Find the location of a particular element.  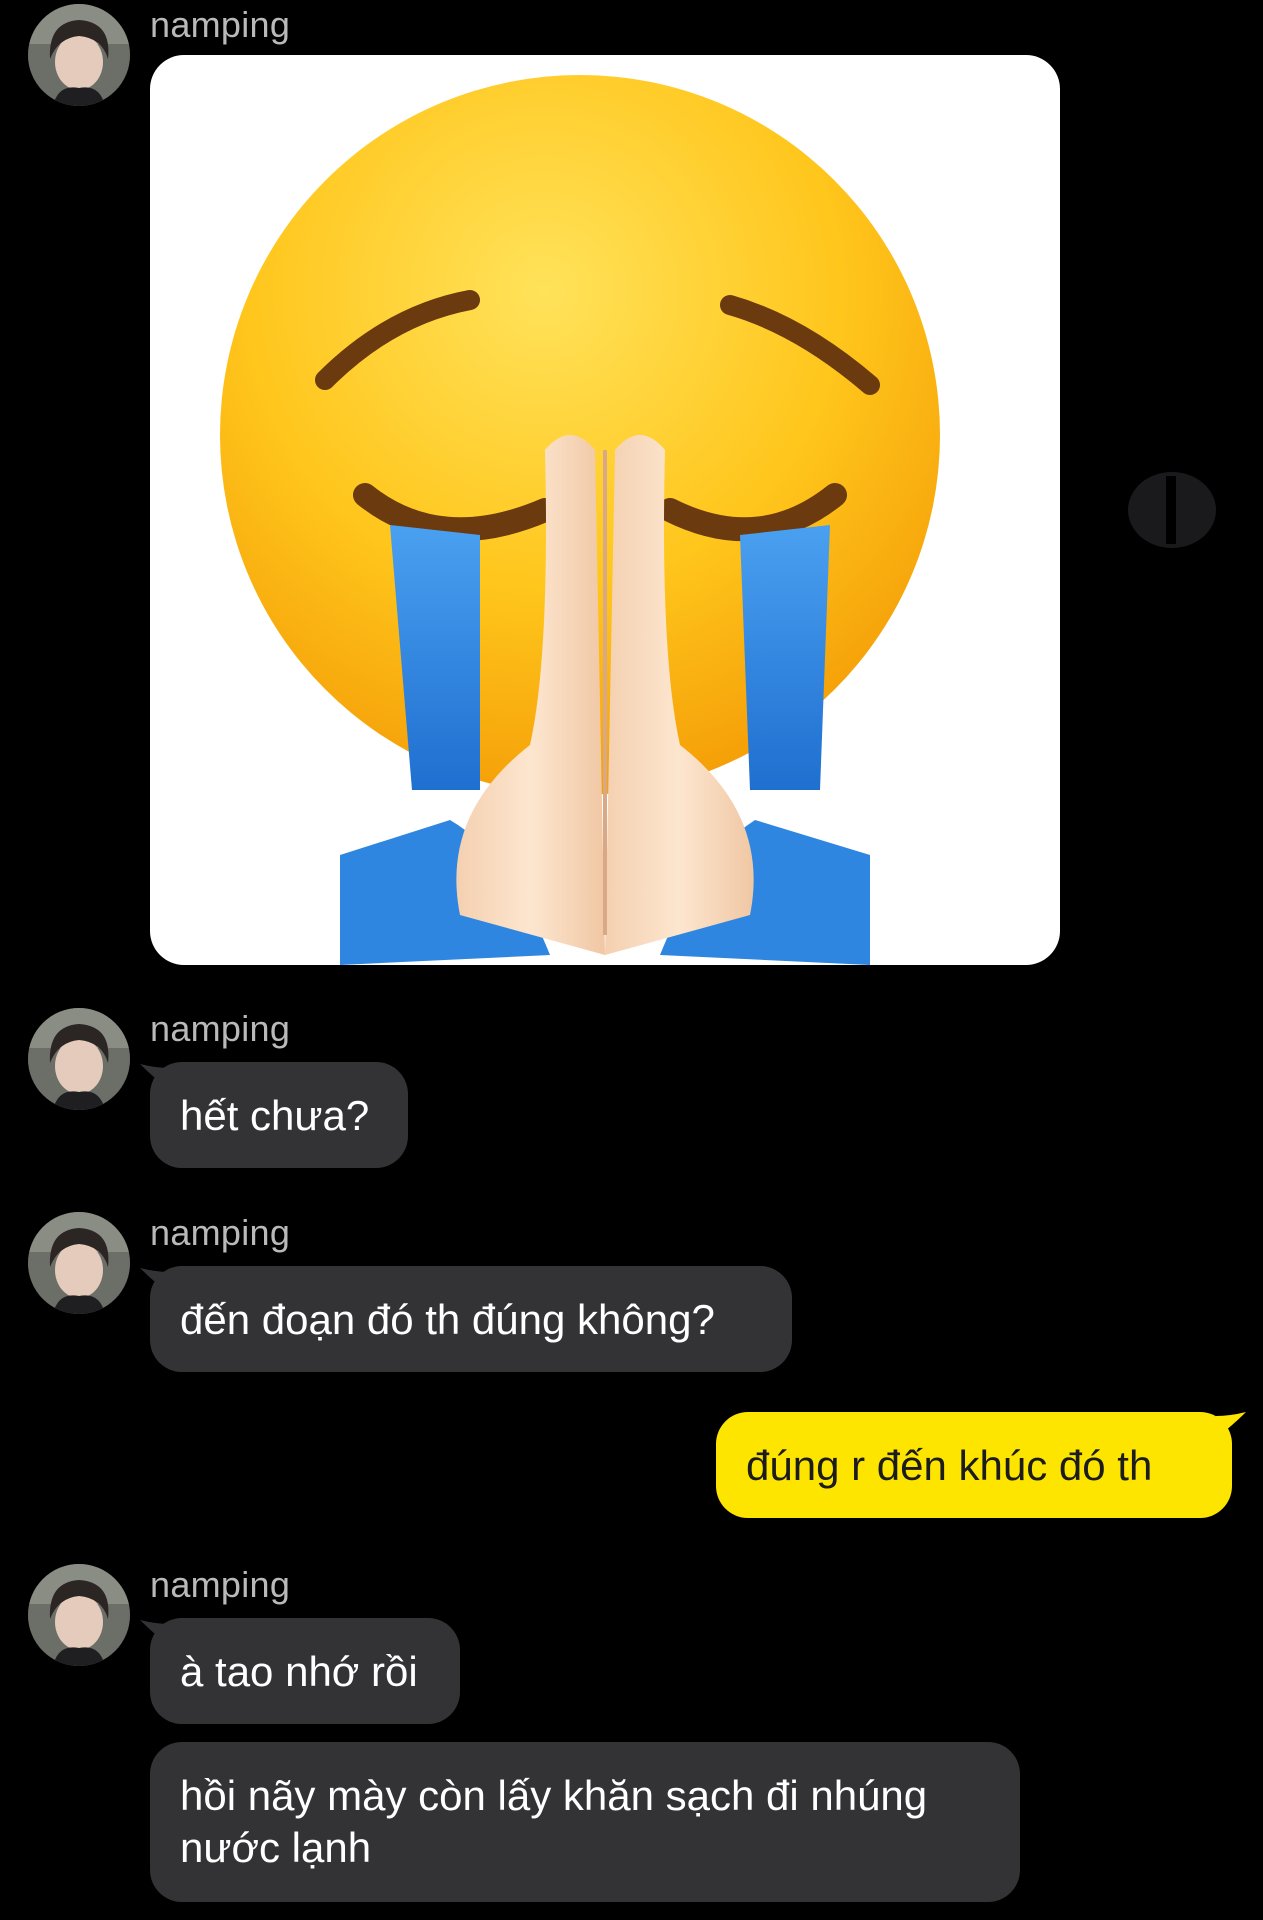

message-text: hết chưa? is located at coordinates (275, 1115).